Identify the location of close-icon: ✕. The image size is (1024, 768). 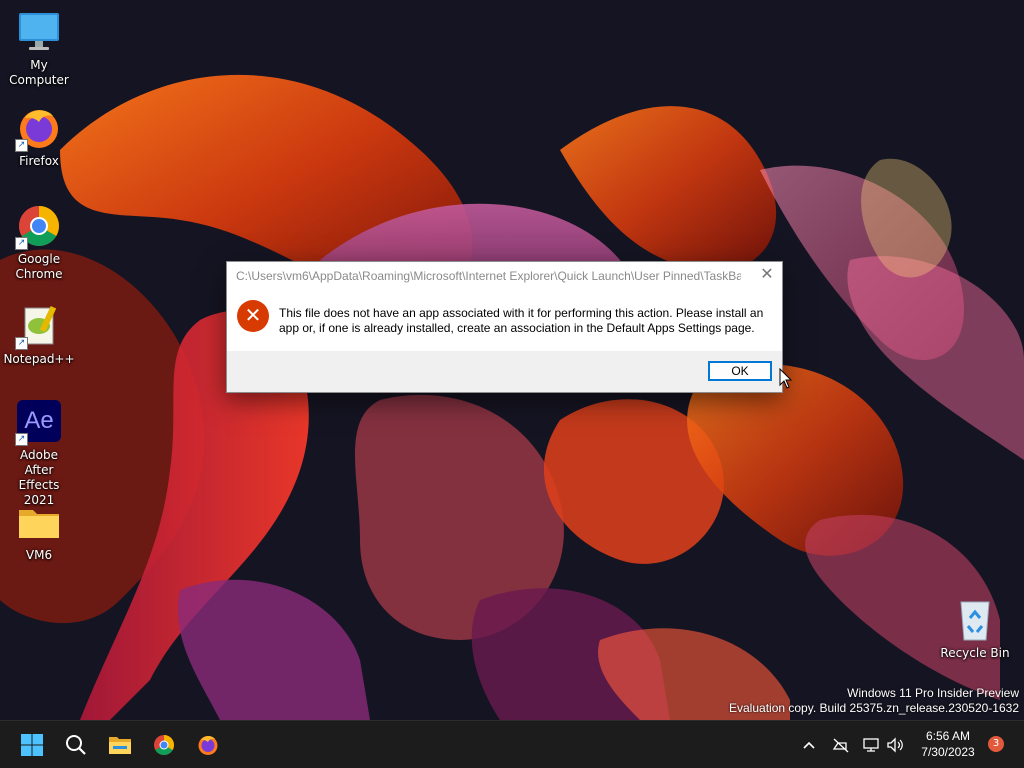
(767, 276).